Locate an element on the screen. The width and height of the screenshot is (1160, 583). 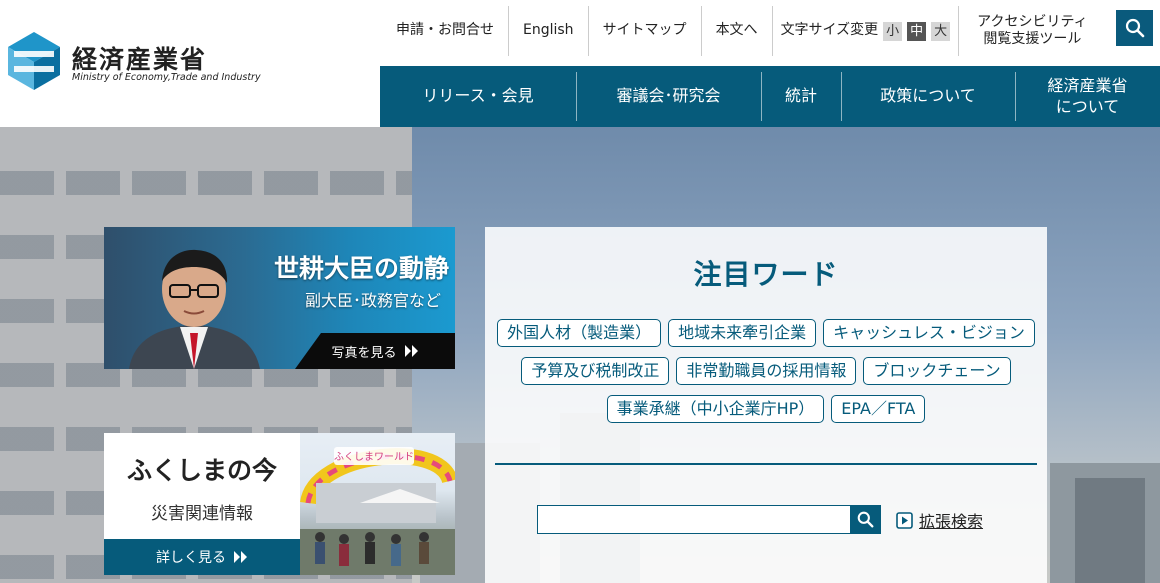
fukushima-event-photo: ふくしまワールド is located at coordinates (377, 504).